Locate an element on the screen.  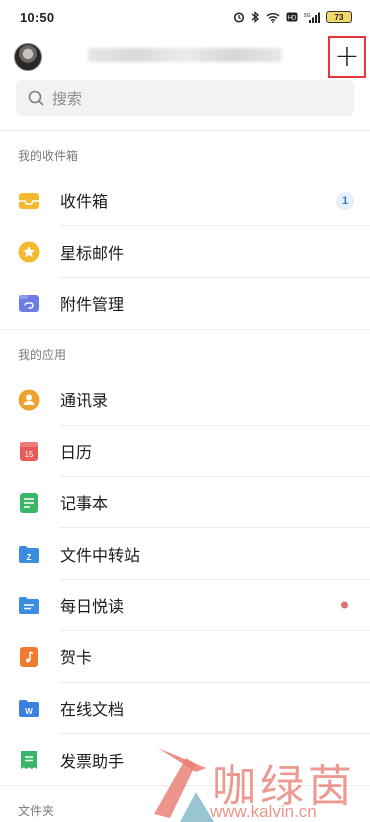
list-item-notepad: 记事本 is located at coordinates (185, 503).